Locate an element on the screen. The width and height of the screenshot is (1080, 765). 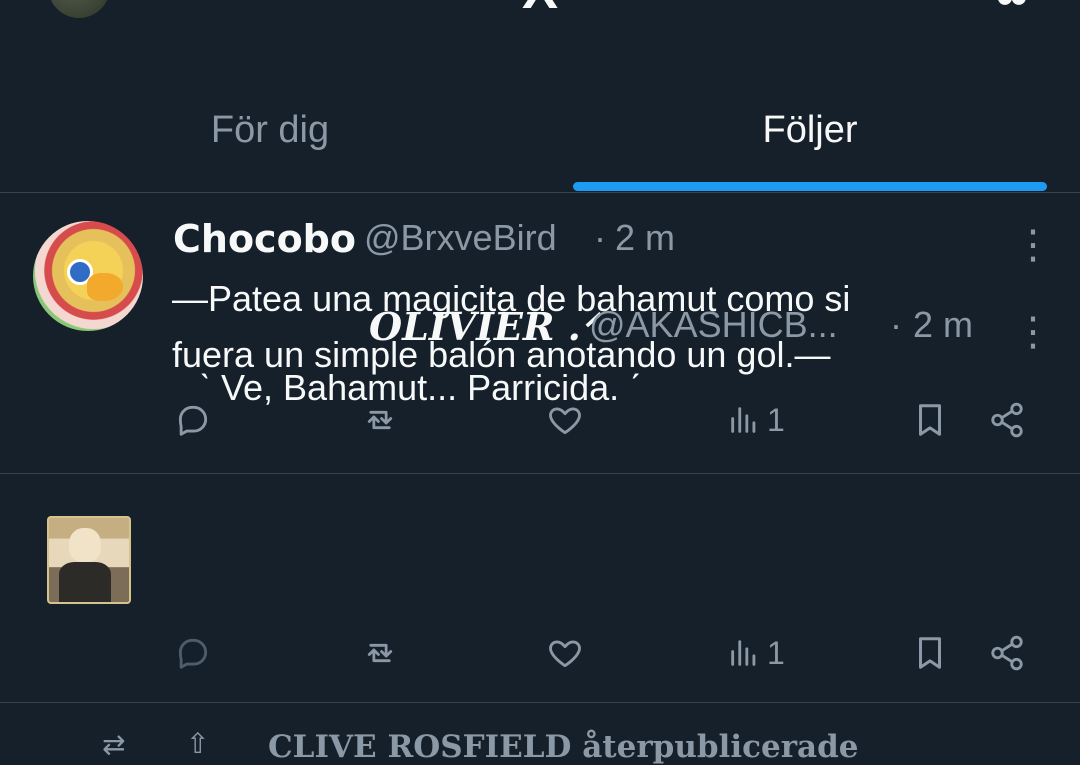
x-logo-icon: X is located at coordinates (540, 8).